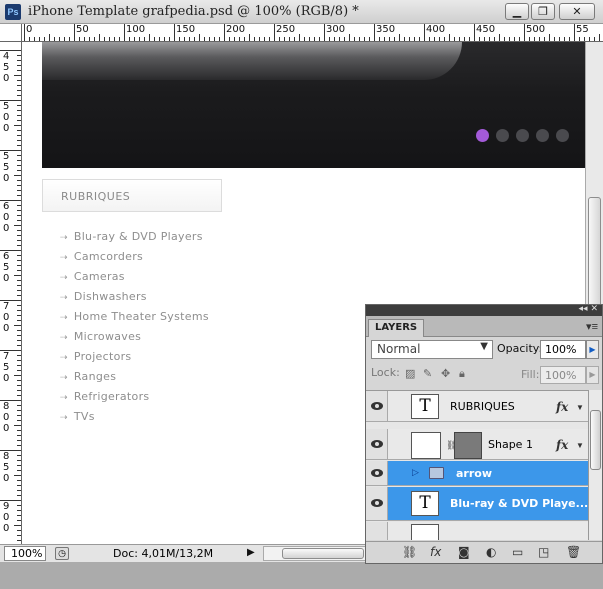 The image size is (603, 589). I want to click on ruler-label: 250, so click(286, 29).